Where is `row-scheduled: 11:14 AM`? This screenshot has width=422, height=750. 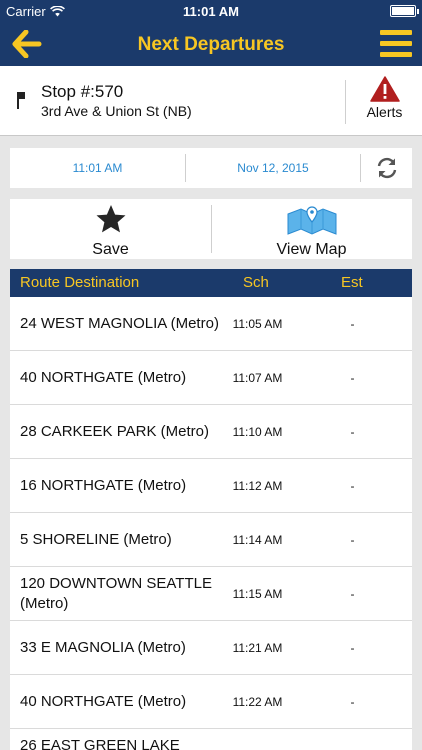 row-scheduled: 11:14 AM is located at coordinates (257, 540).